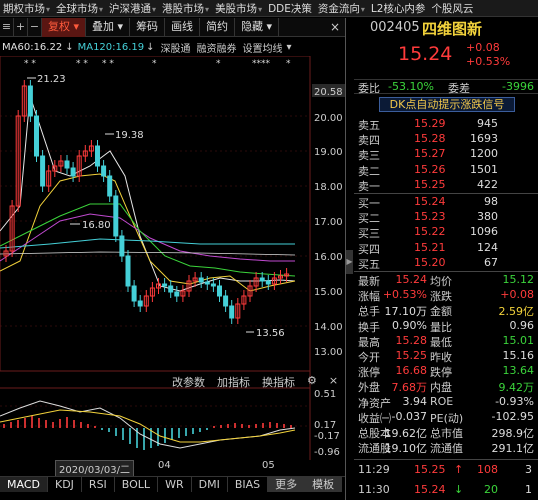  I want to click on dk-signal-banner: DK点自动提示涨跌信号, so click(447, 104).